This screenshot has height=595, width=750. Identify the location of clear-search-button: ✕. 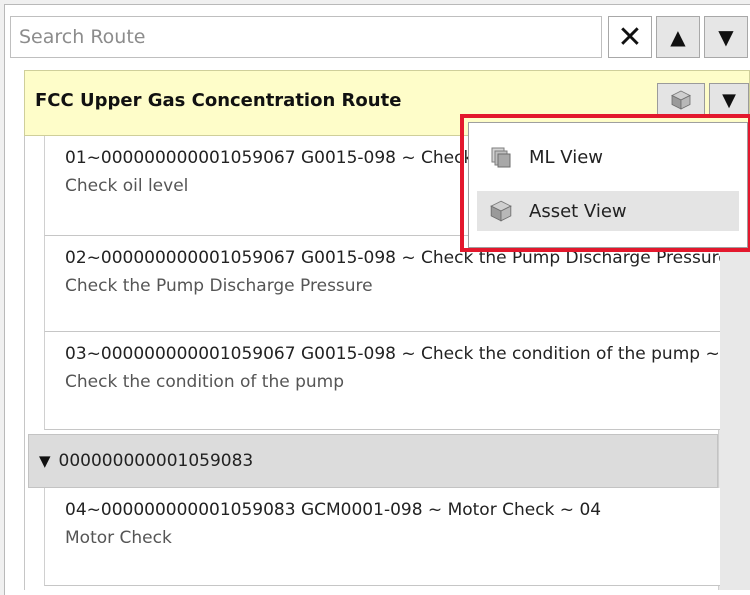
(630, 37).